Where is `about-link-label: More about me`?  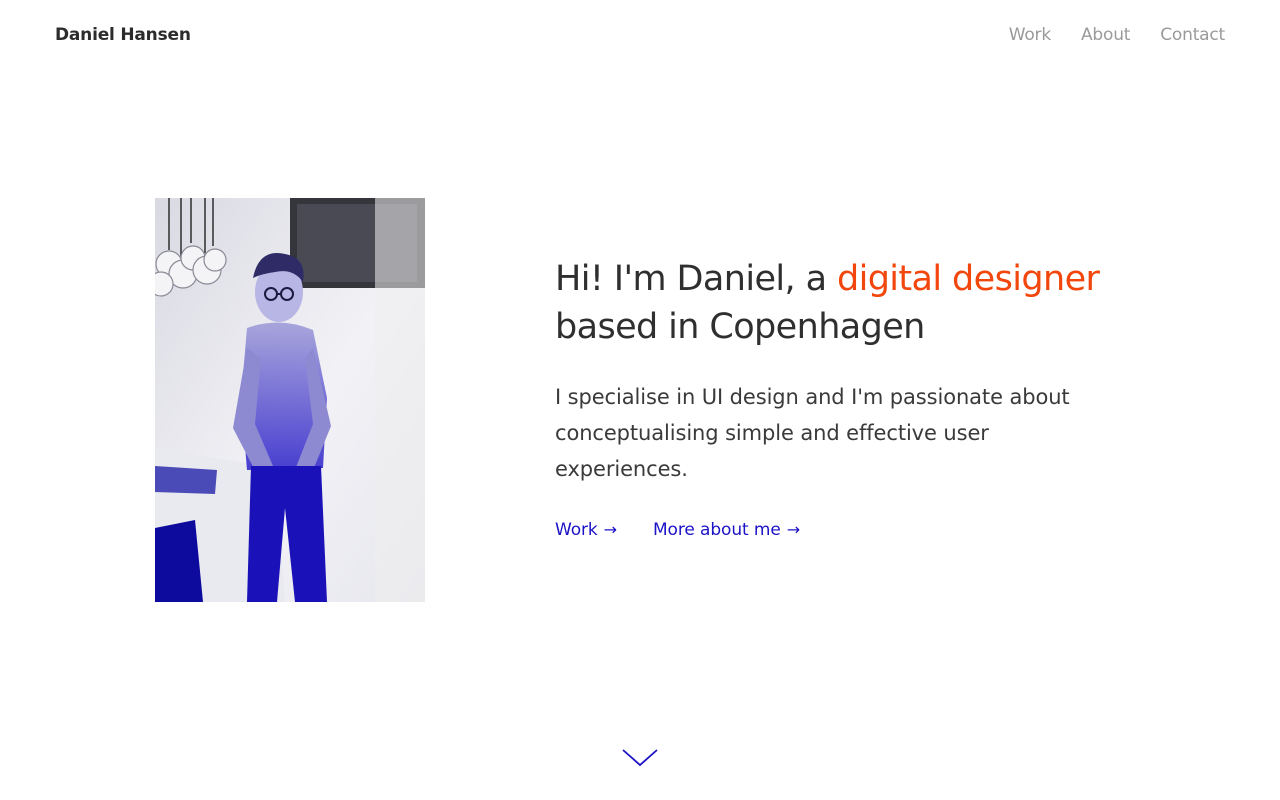
about-link-label: More about me is located at coordinates (716, 530).